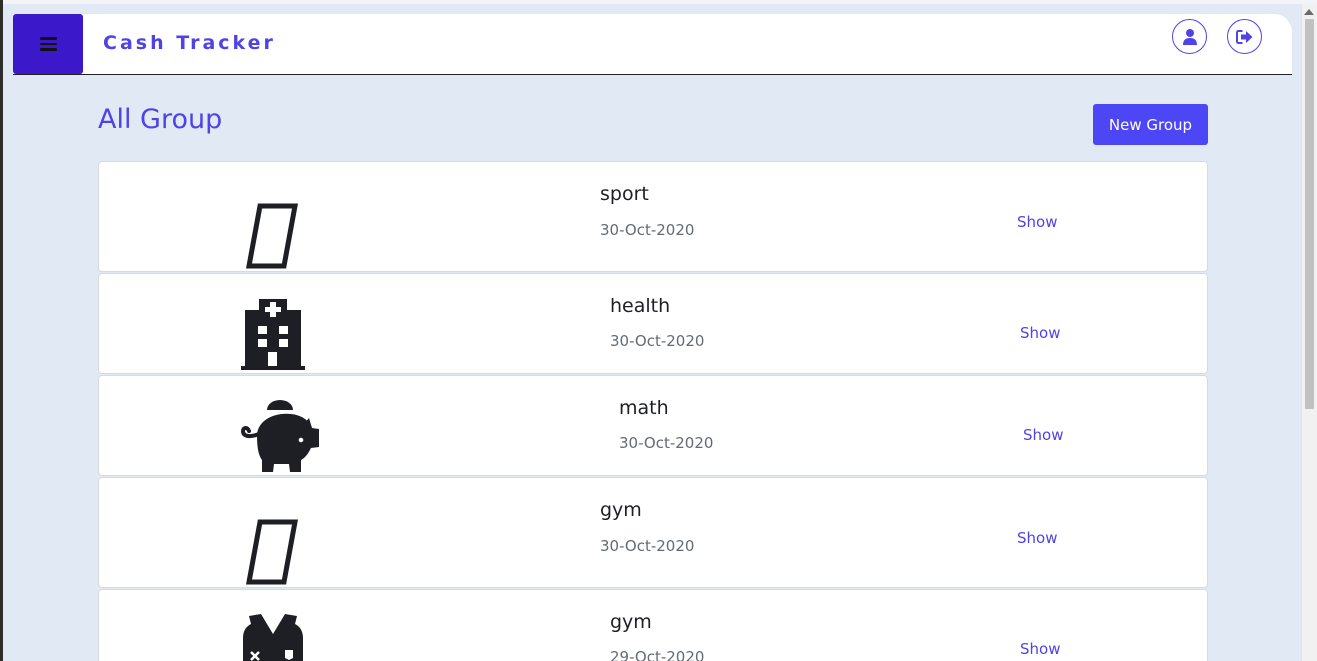  I want to click on scroll-up-arrow-icon, so click(1309, 12).